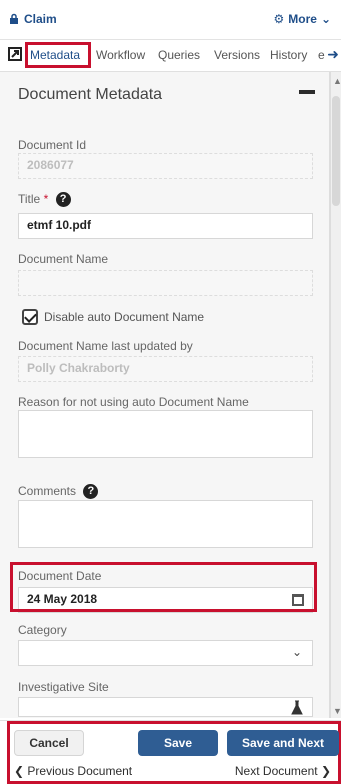 The image size is (341, 784). I want to click on disable-auto-document-name-label: Disable auto Document Name, so click(124, 317).